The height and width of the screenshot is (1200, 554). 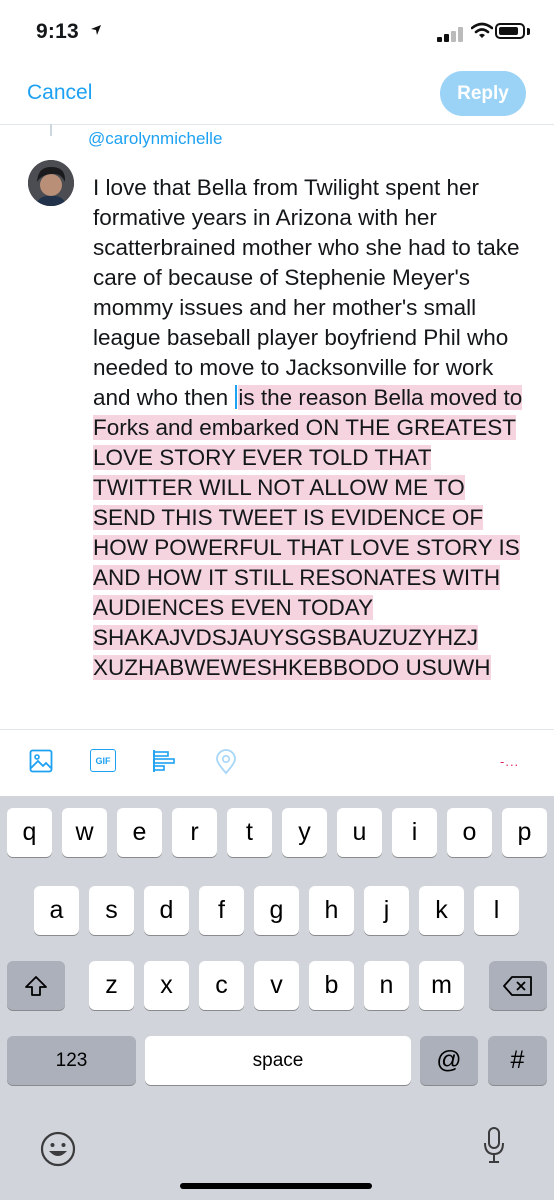 I want to click on backspace-key, so click(x=518, y=985).